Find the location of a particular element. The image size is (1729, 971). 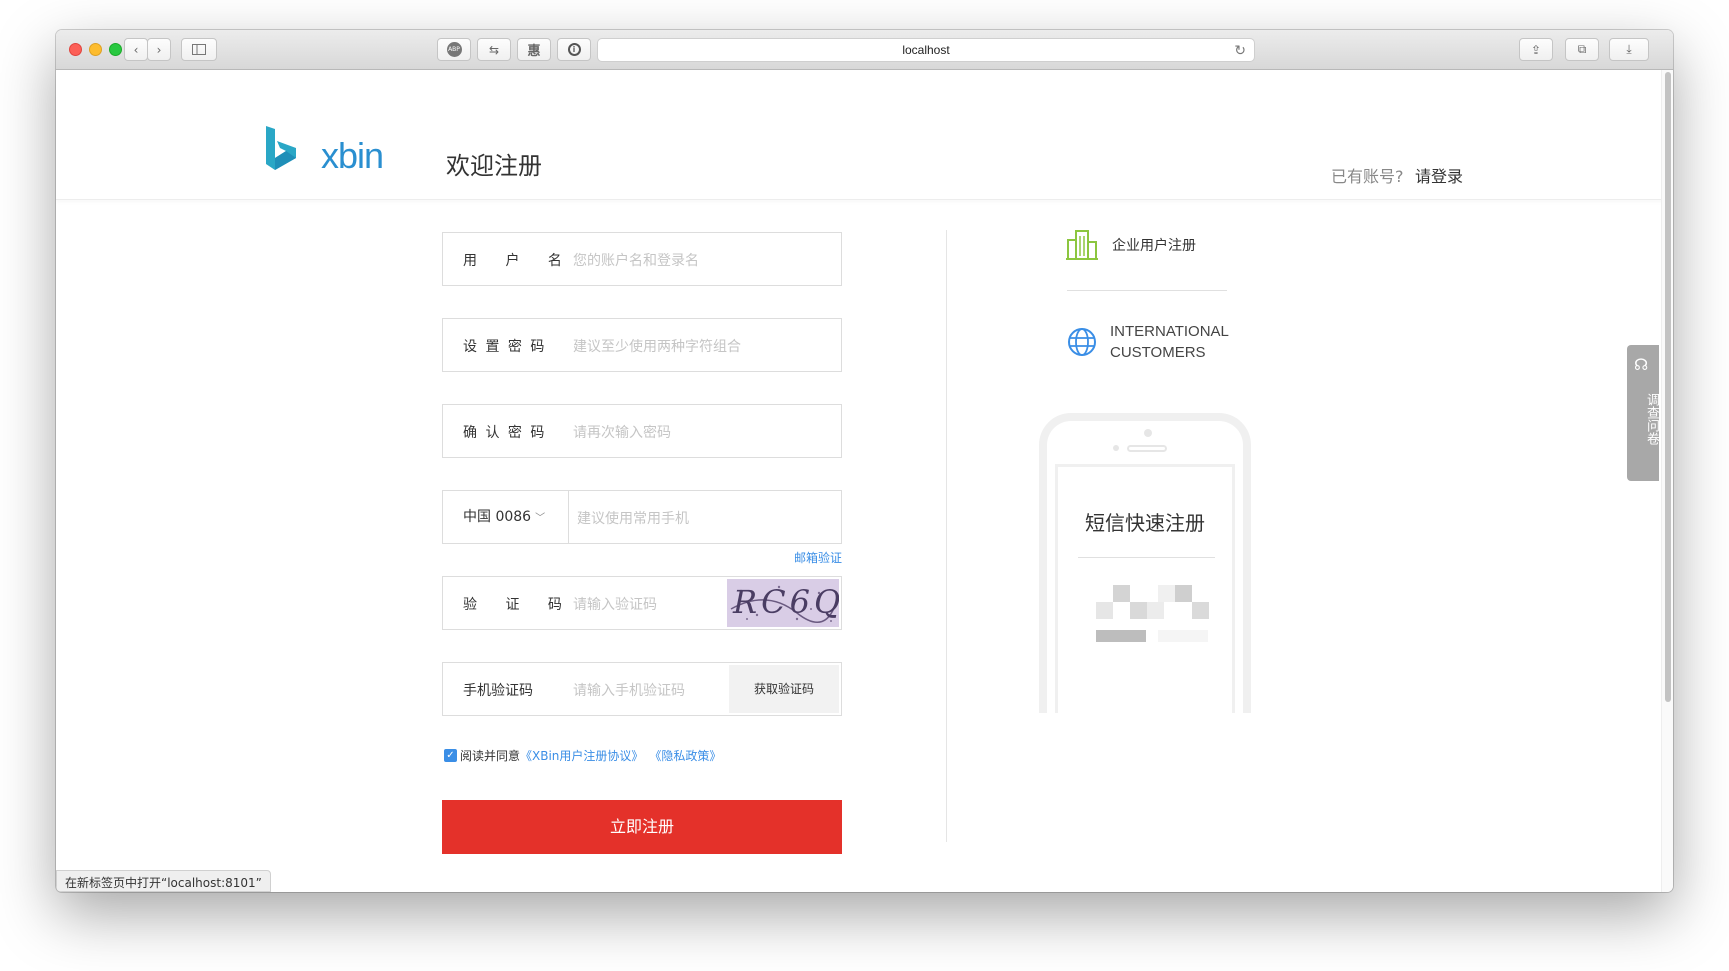

user-agreement-link: 《XBin用户注册协议》 is located at coordinates (581, 755).